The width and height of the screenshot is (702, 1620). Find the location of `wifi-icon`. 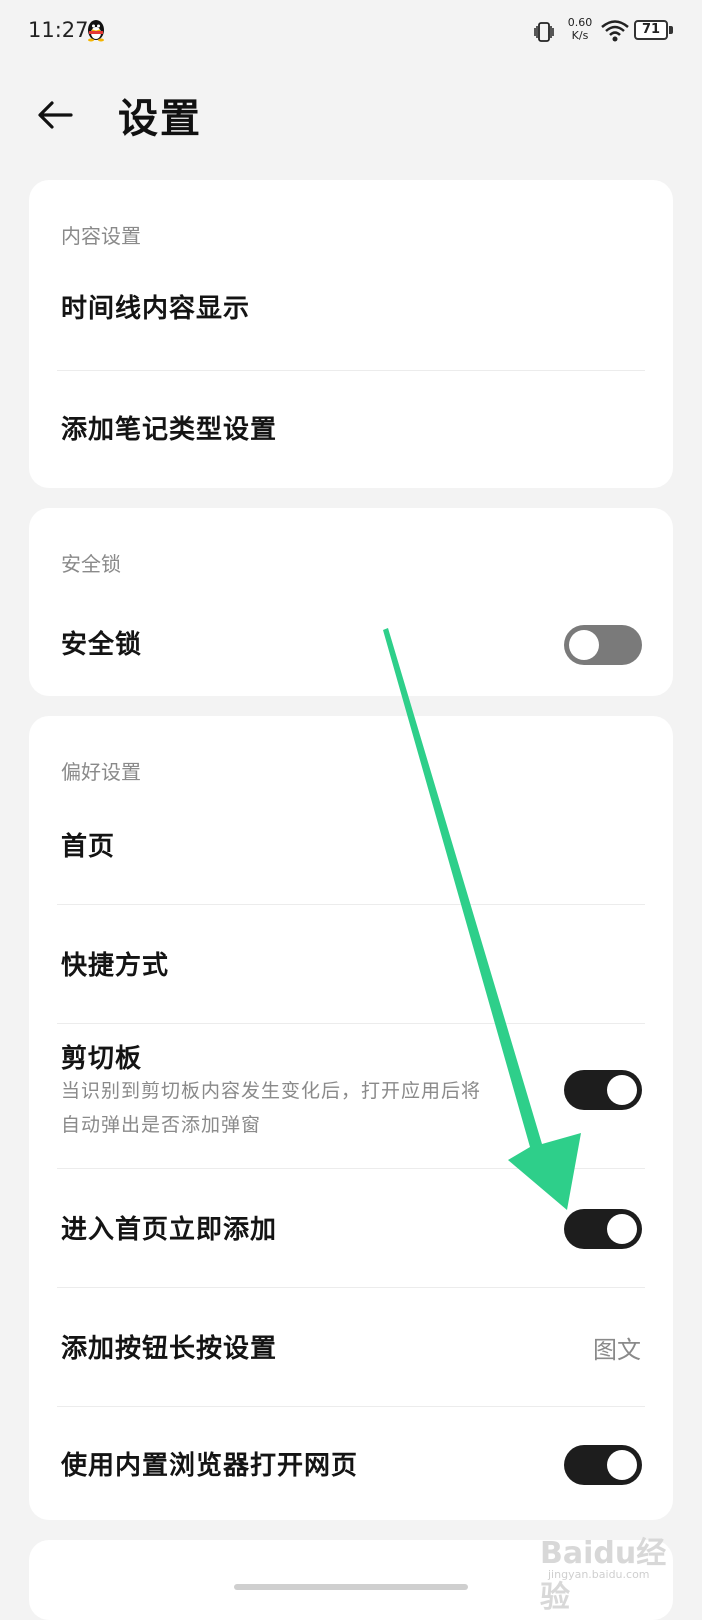

wifi-icon is located at coordinates (615, 31).